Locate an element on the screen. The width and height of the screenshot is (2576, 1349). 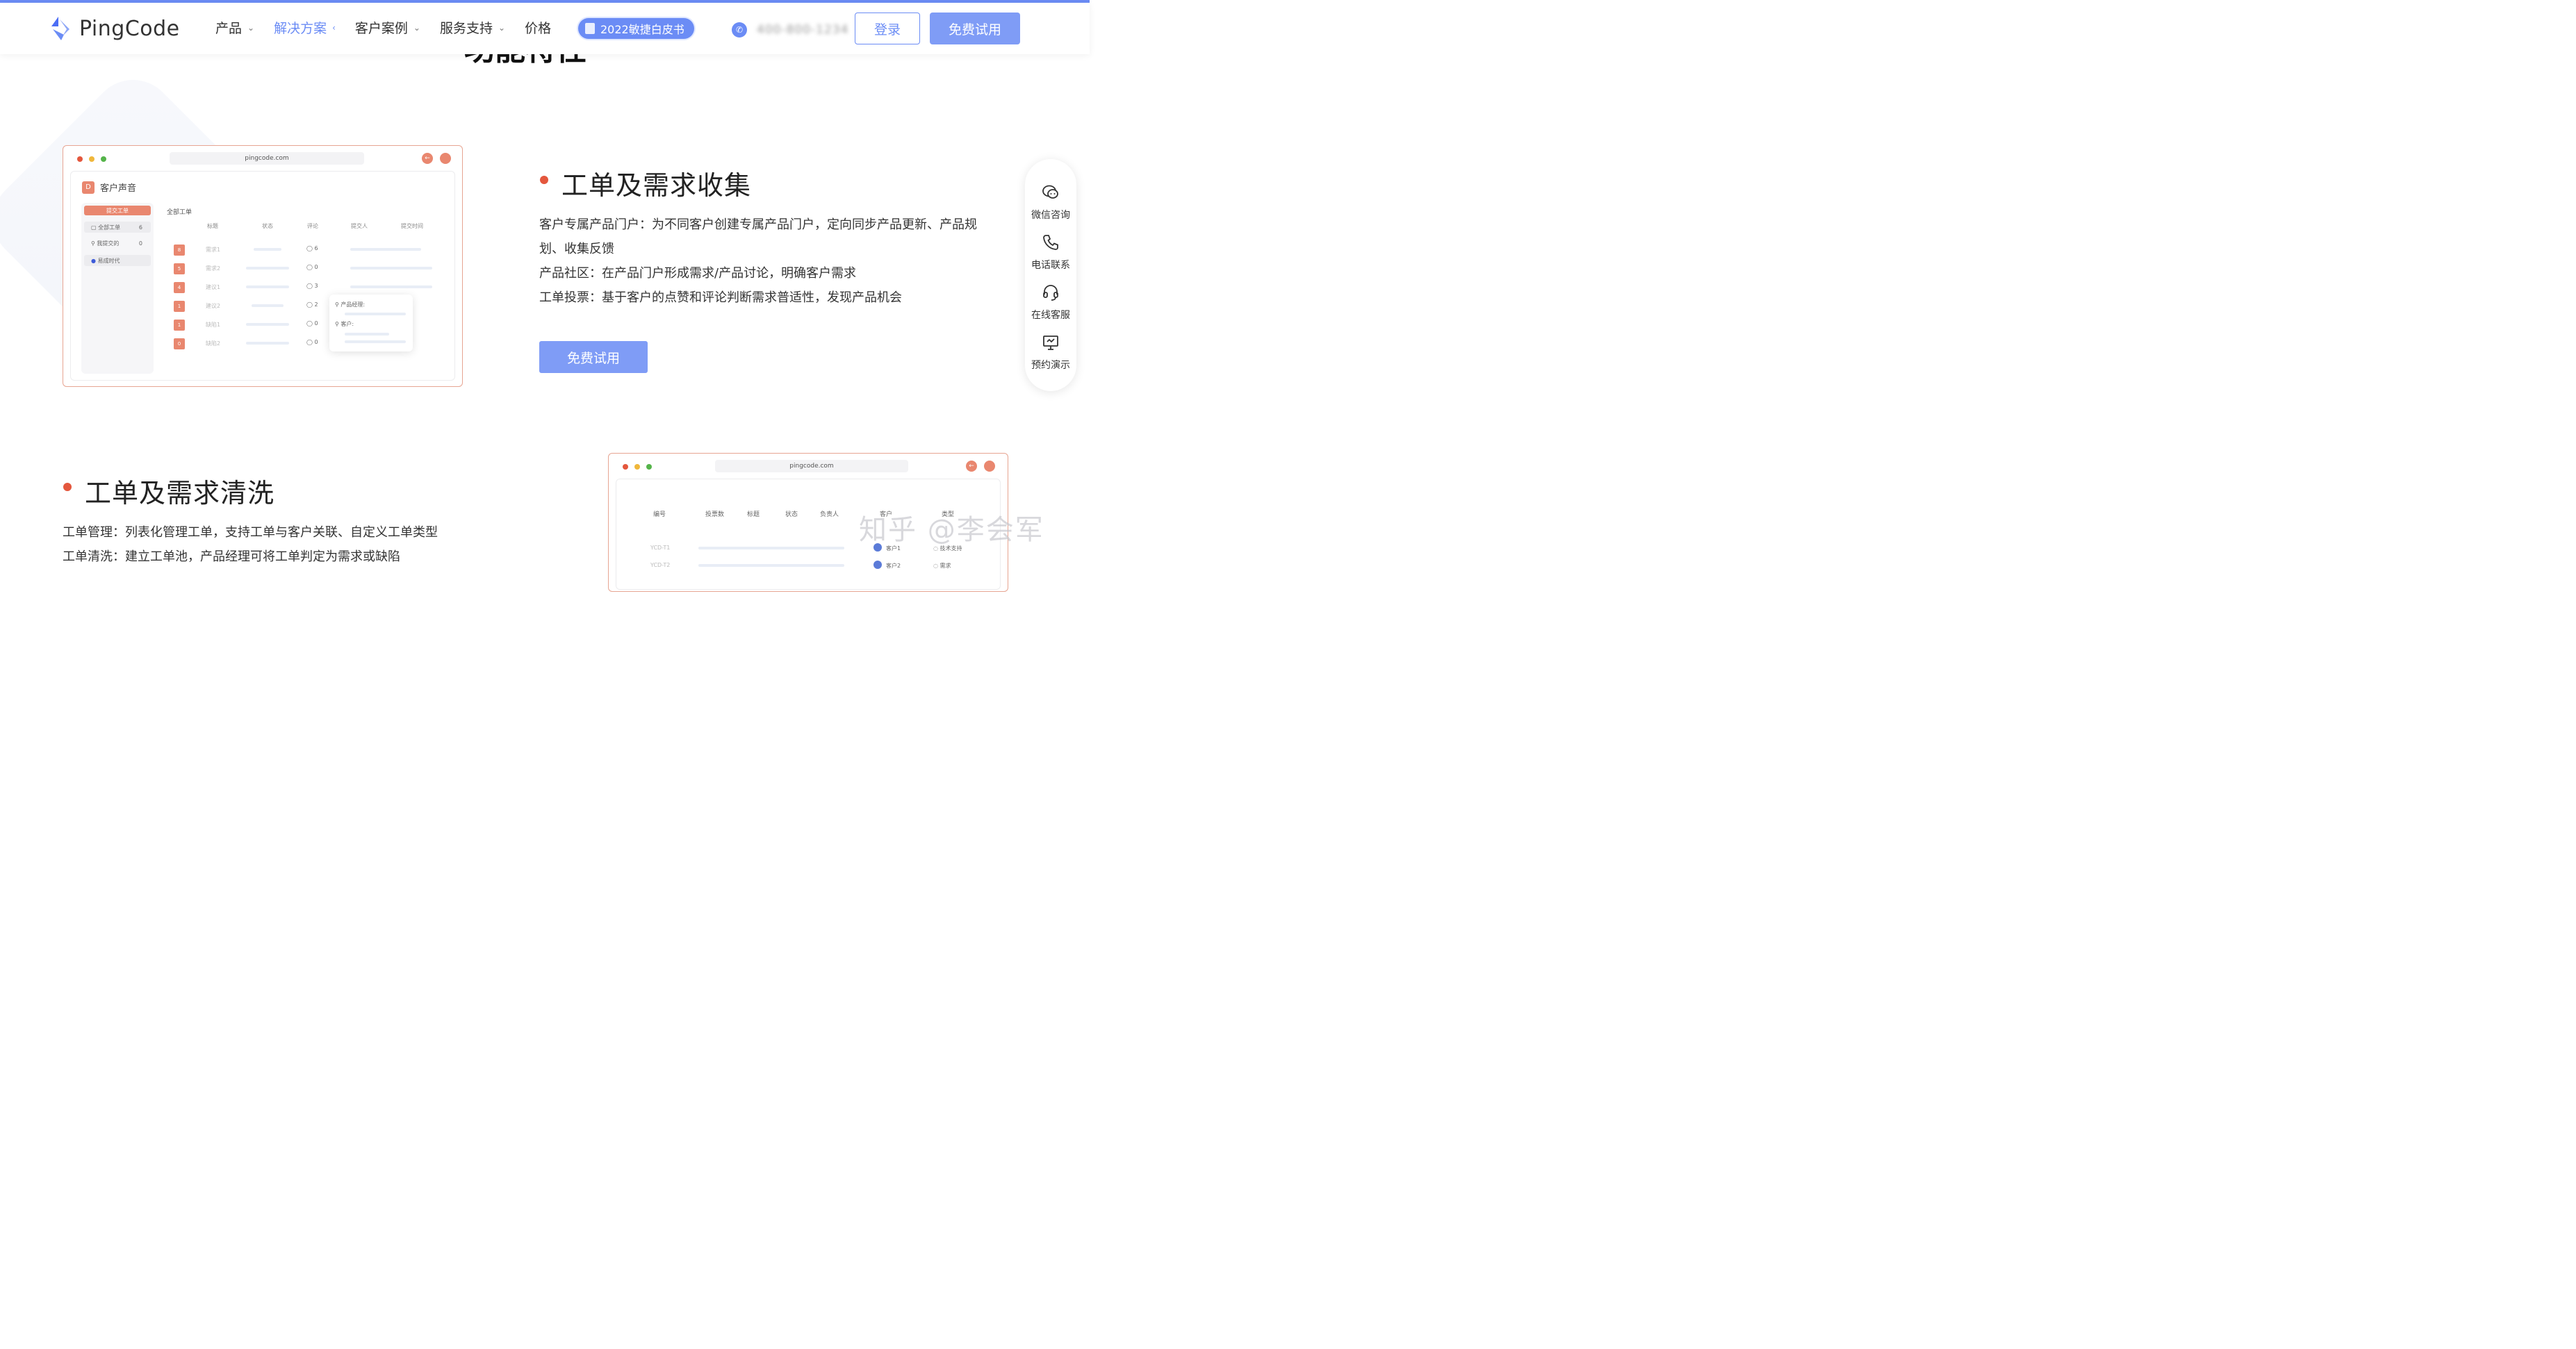
dot-red is located at coordinates (80, 159).